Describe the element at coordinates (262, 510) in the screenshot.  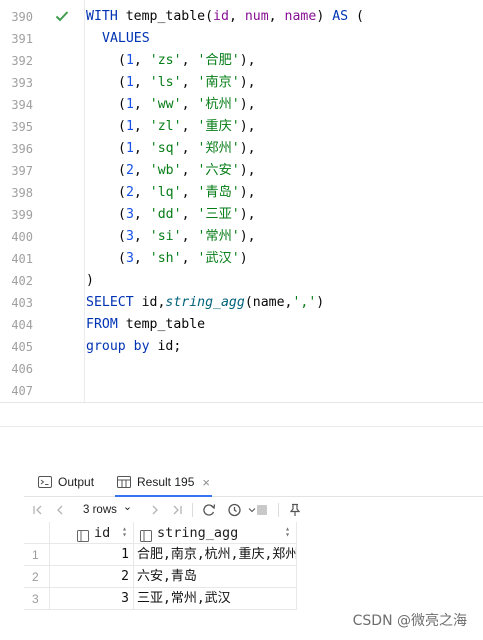
I see `stop-icon` at that location.